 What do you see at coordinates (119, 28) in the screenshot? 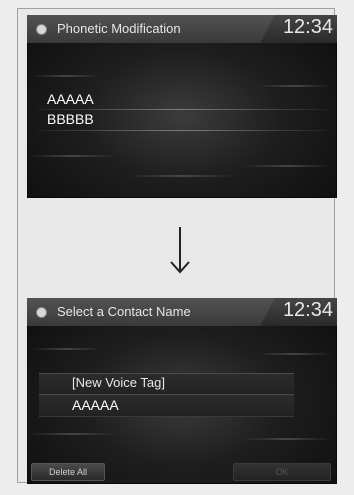
I see `screen-title: Phonetic Modification` at bounding box center [119, 28].